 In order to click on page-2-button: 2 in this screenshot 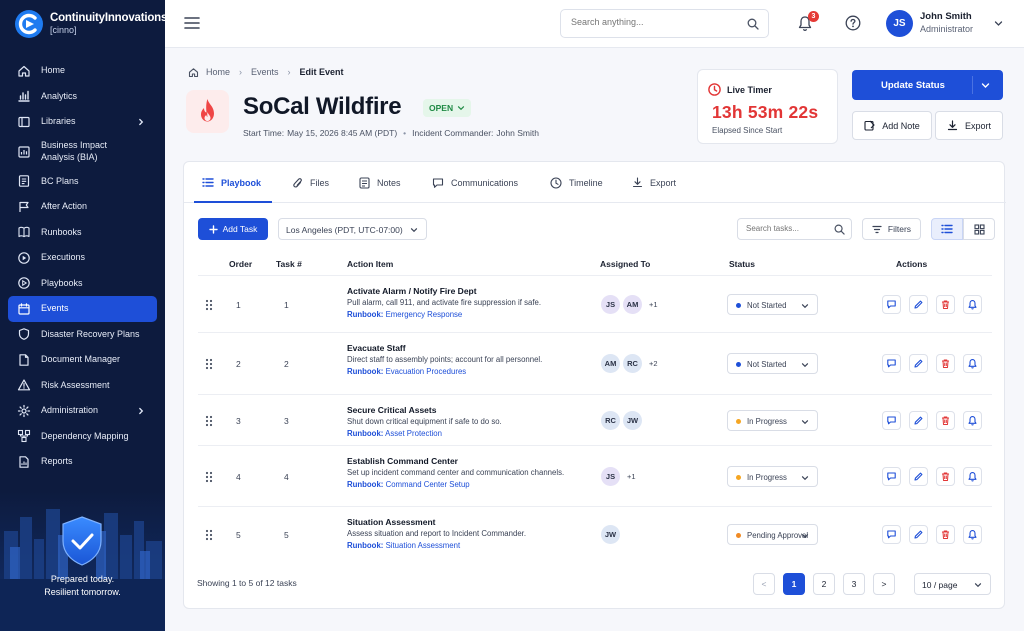, I will do `click(824, 584)`.